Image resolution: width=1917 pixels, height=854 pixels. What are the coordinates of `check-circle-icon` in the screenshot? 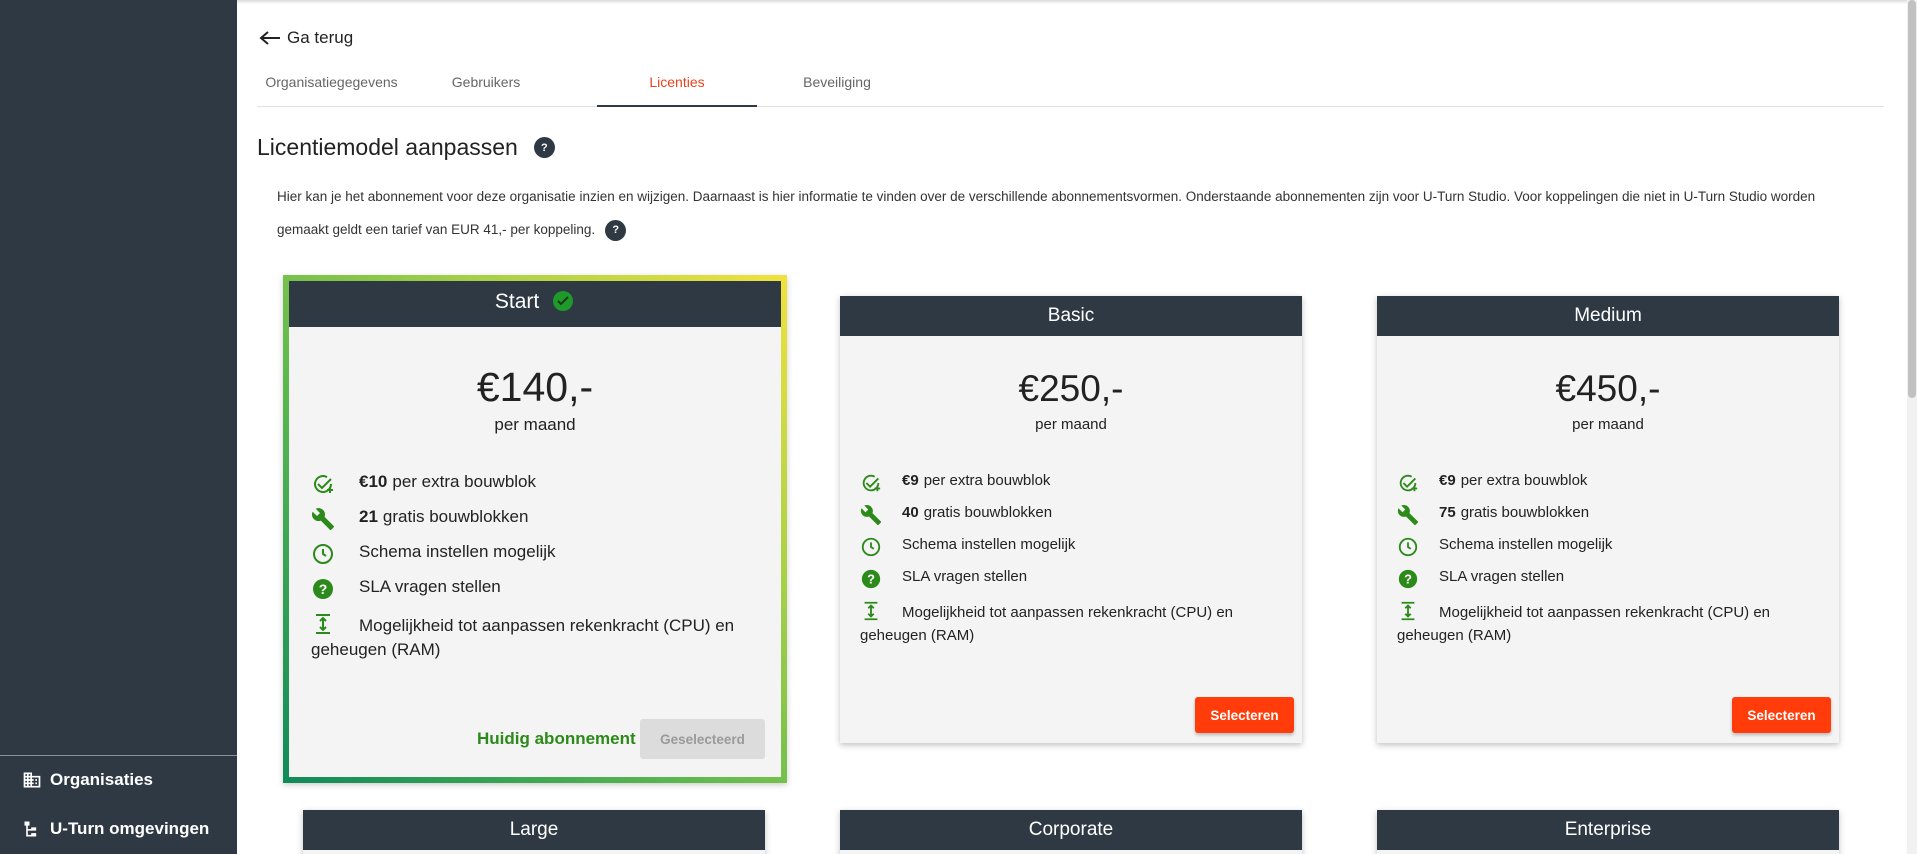 It's located at (563, 301).